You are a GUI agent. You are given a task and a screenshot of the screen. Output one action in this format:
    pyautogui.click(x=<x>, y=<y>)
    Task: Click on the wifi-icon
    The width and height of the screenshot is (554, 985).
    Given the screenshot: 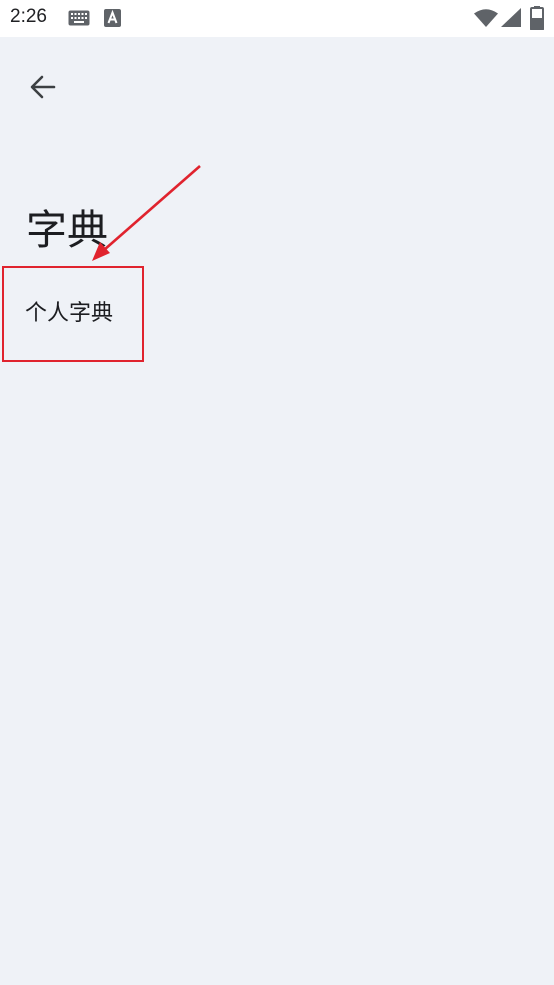 What is the action you would take?
    pyautogui.click(x=486, y=18)
    